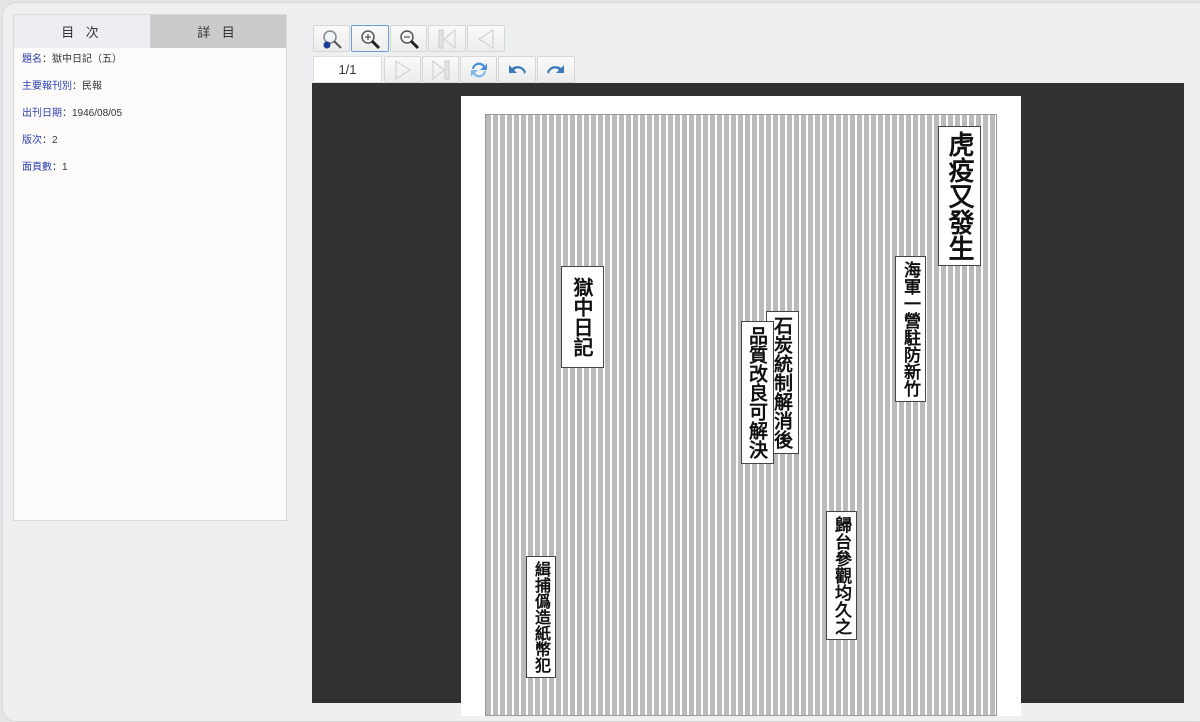  Describe the element at coordinates (541, 617) in the screenshot. I see `headline: 緝捕僞造紙幣犯` at that location.